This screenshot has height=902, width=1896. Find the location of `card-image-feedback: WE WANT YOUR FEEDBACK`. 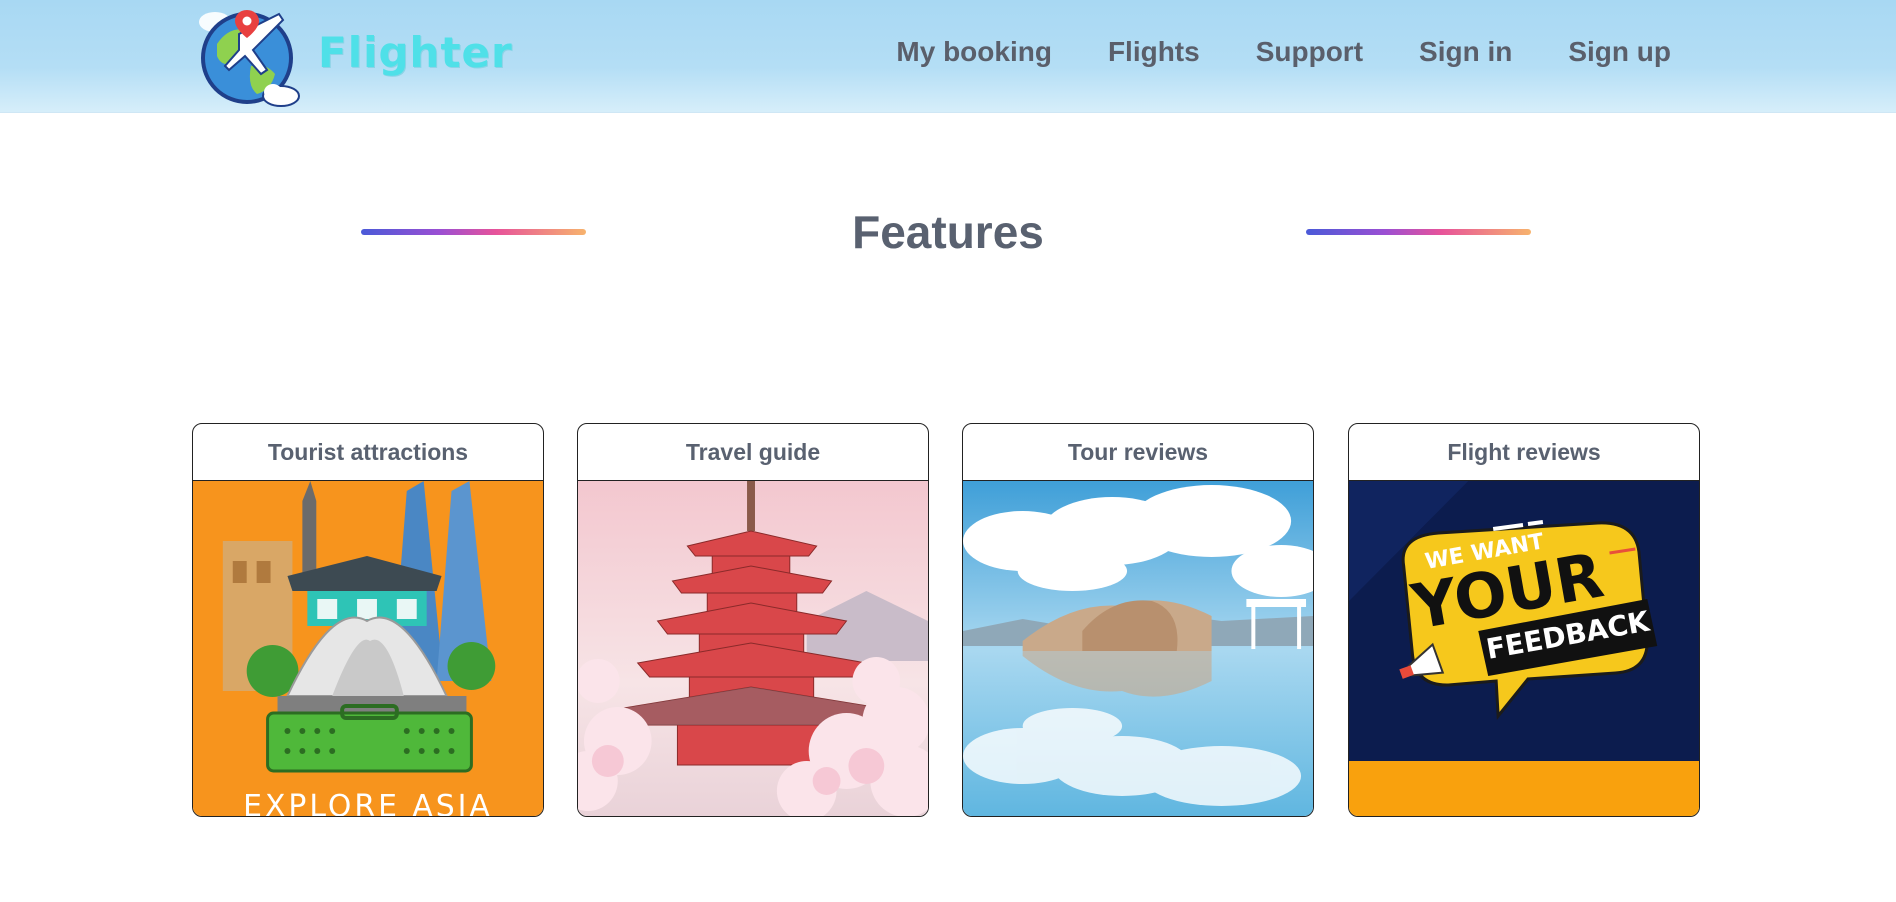

card-image-feedback: WE WANT YOUR FEEDBACK is located at coordinates (1524, 648).